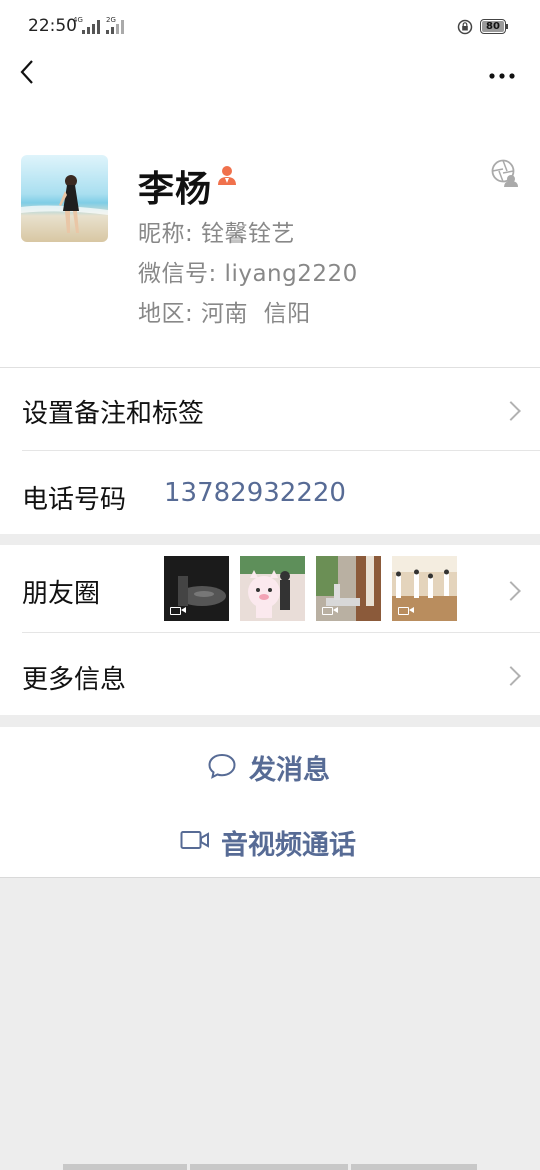 Image resolution: width=540 pixels, height=1170 pixels. Describe the element at coordinates (116, 27) in the screenshot. I see `signal-2-icon` at that location.